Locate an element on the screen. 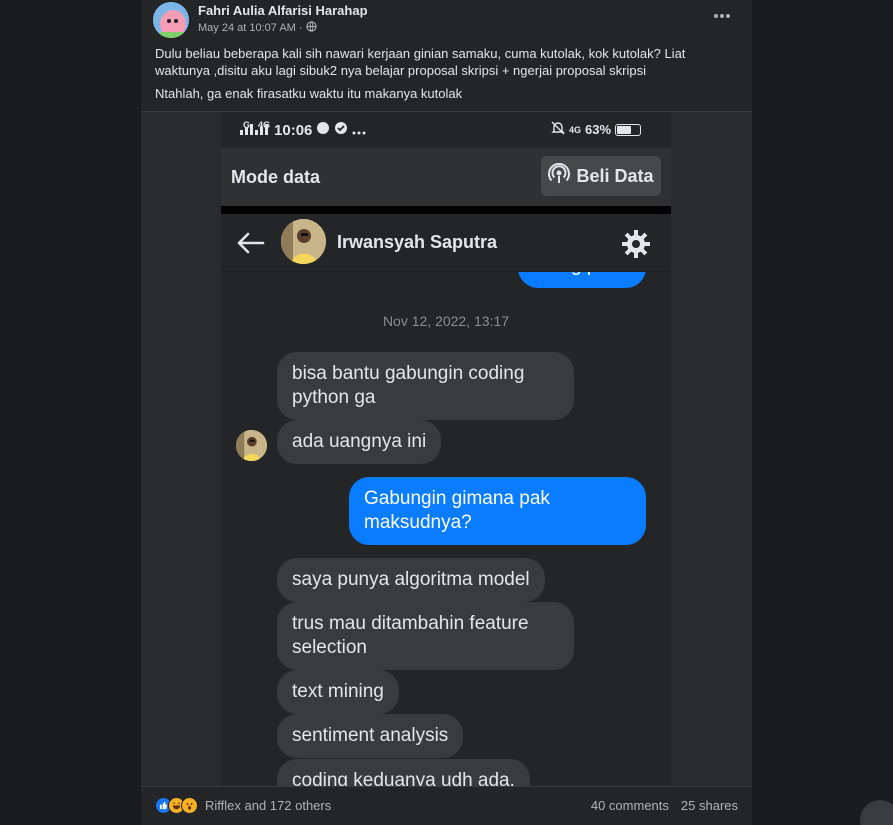  mode-data-bar: Mode data Beli Data is located at coordinates (446, 177).